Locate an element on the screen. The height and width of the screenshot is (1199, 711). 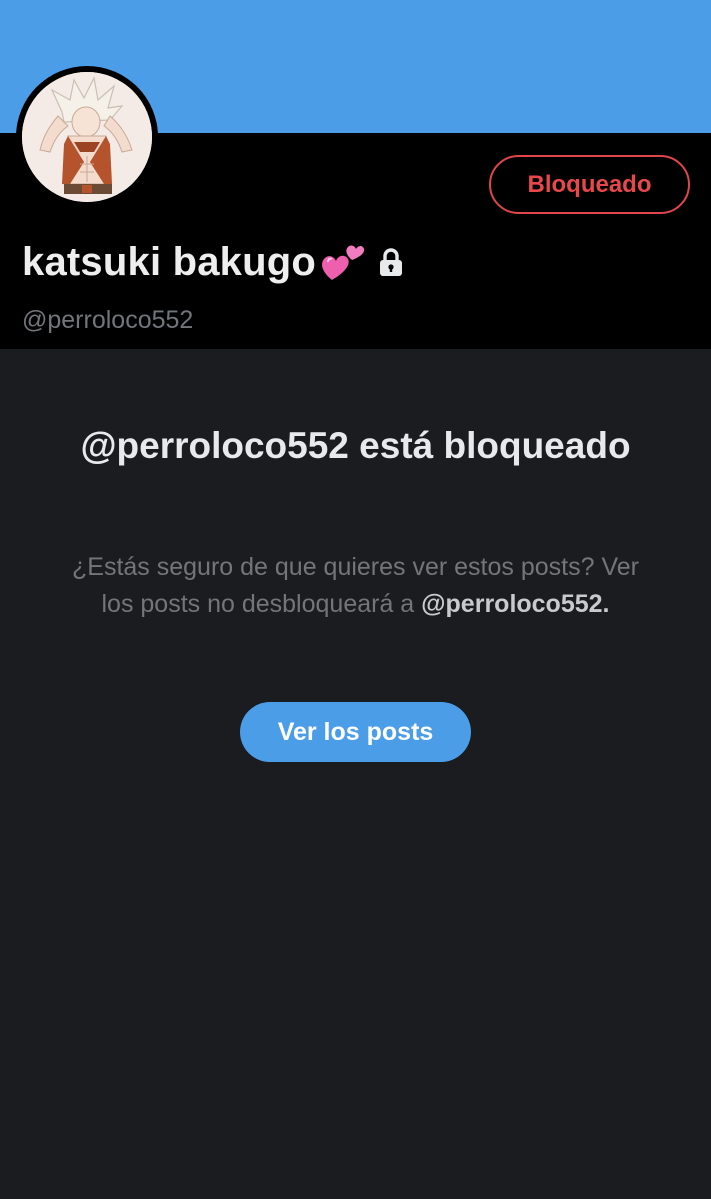
two-hearts-icon is located at coordinates (342, 262).